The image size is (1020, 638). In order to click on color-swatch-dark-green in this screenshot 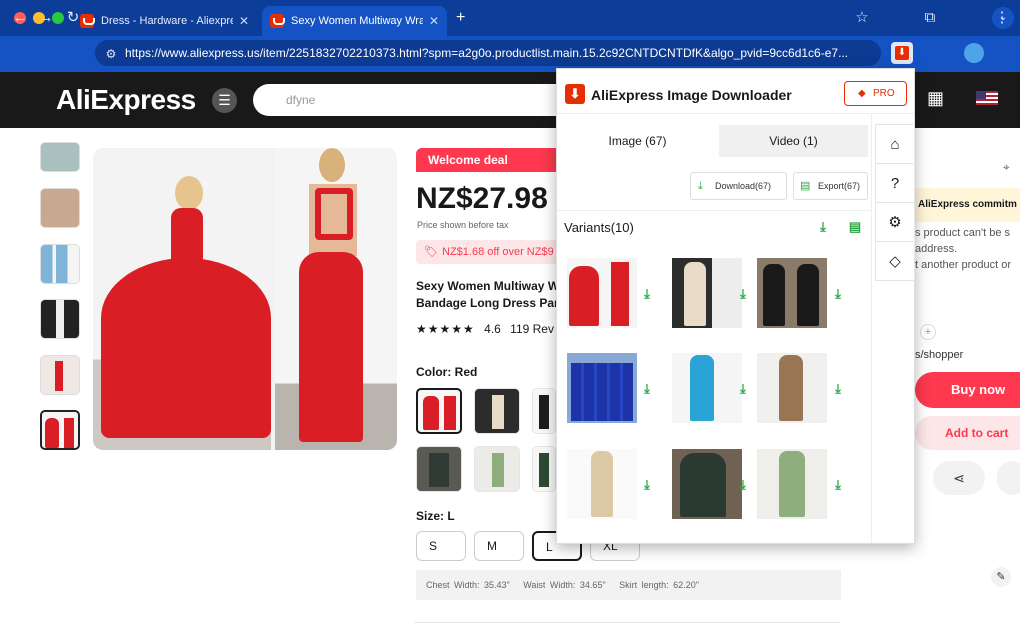, I will do `click(439, 469)`.